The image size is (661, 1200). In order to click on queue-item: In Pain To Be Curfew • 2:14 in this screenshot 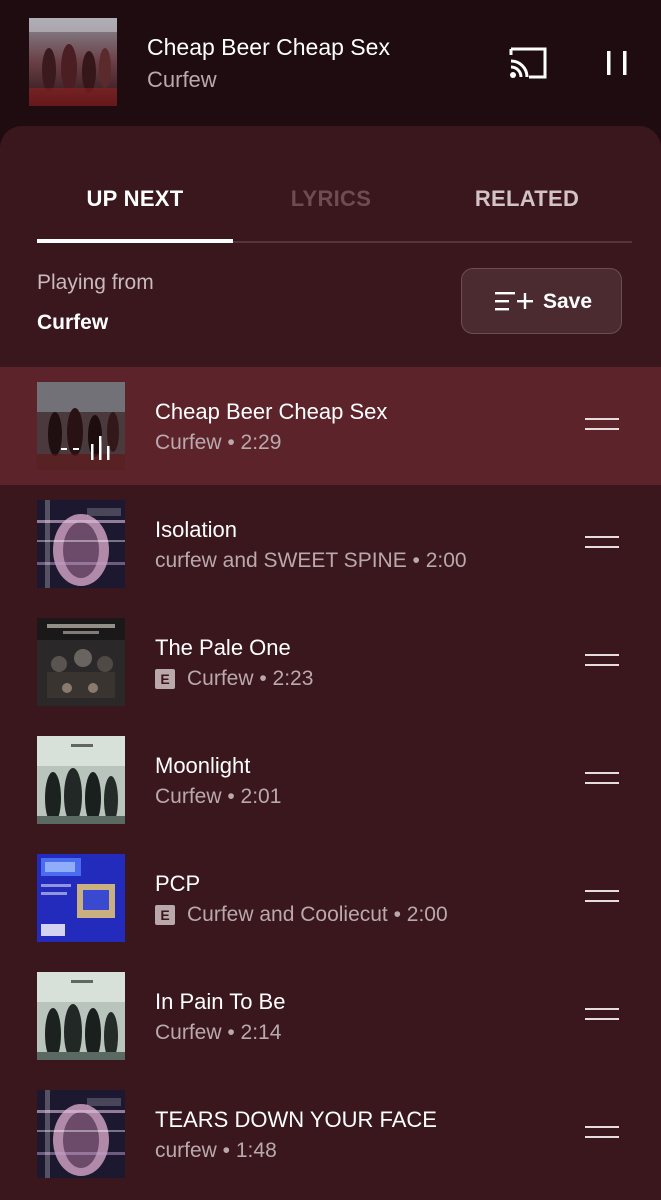, I will do `click(330, 1016)`.